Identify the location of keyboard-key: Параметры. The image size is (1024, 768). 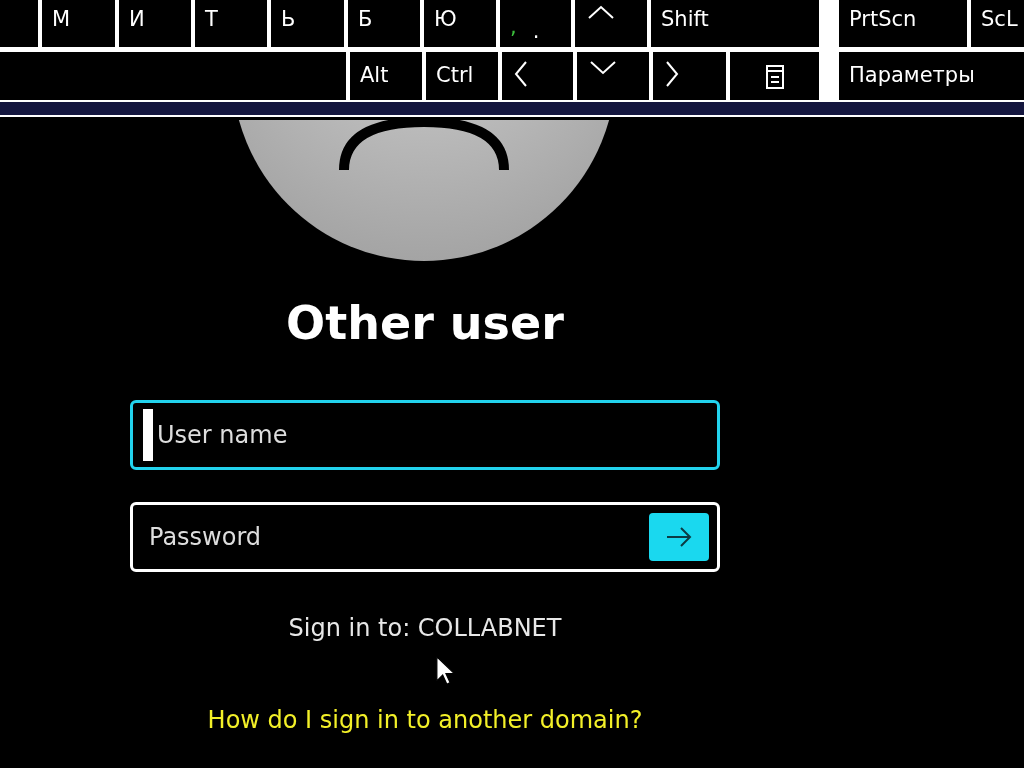
(931, 76).